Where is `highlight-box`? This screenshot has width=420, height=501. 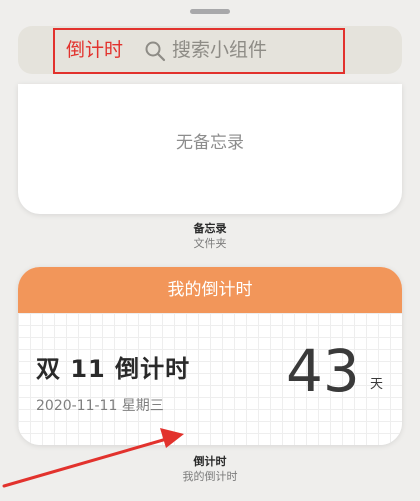 highlight-box is located at coordinates (199, 51).